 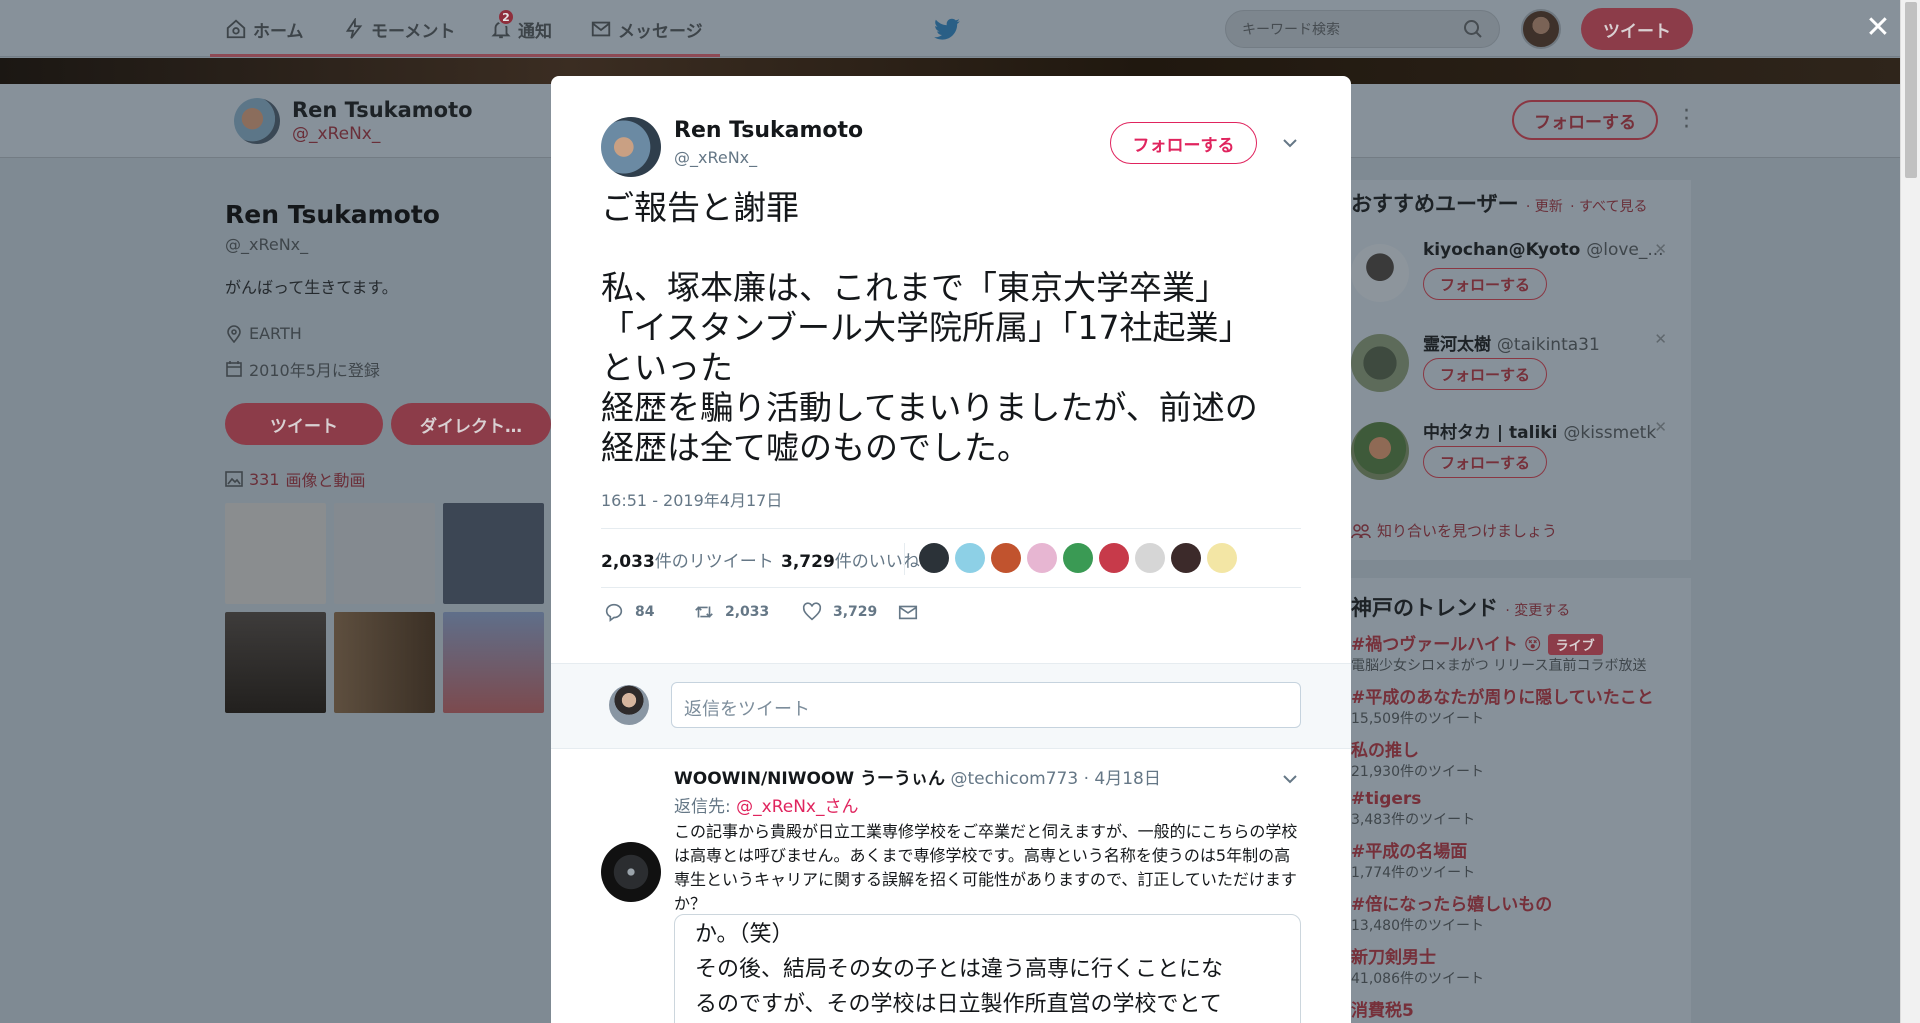 What do you see at coordinates (1362, 29) in the screenshot?
I see `search-input: キーワード検索` at bounding box center [1362, 29].